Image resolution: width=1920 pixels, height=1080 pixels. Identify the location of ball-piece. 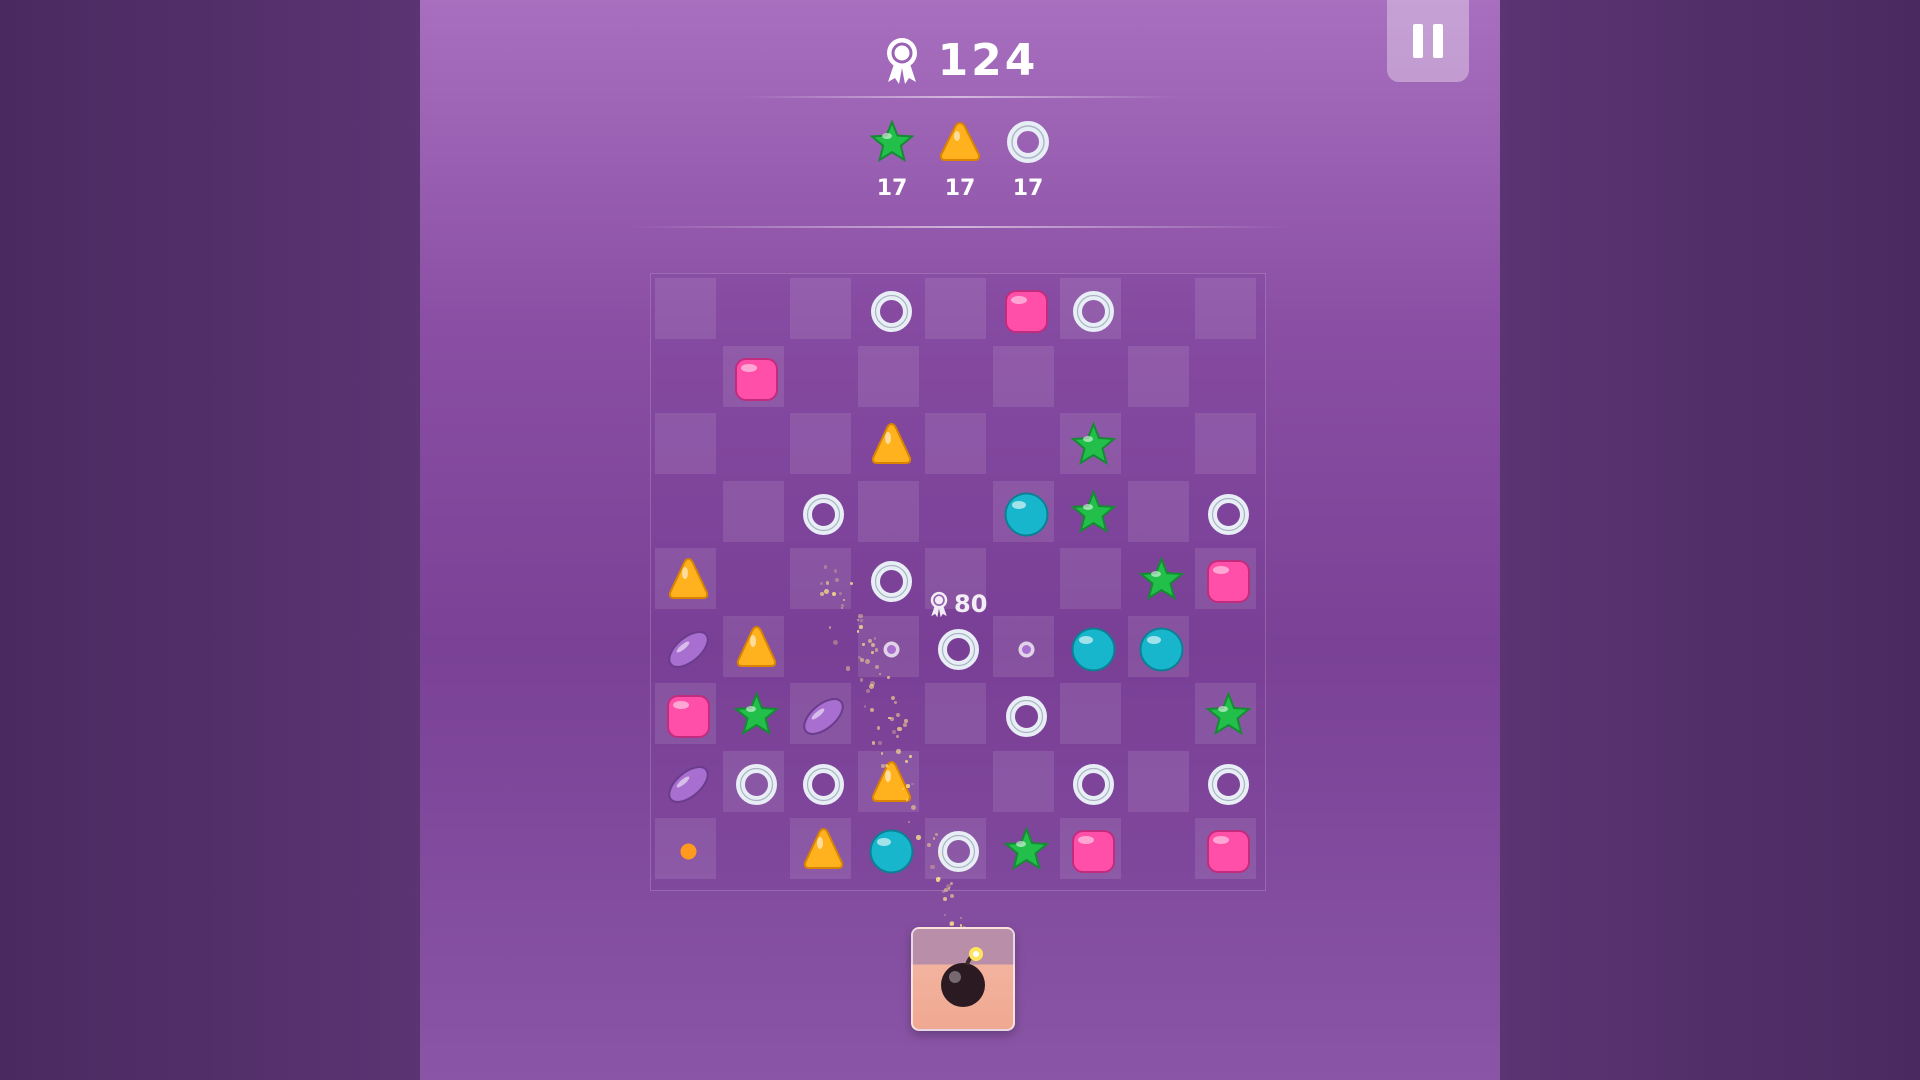
(1026, 514).